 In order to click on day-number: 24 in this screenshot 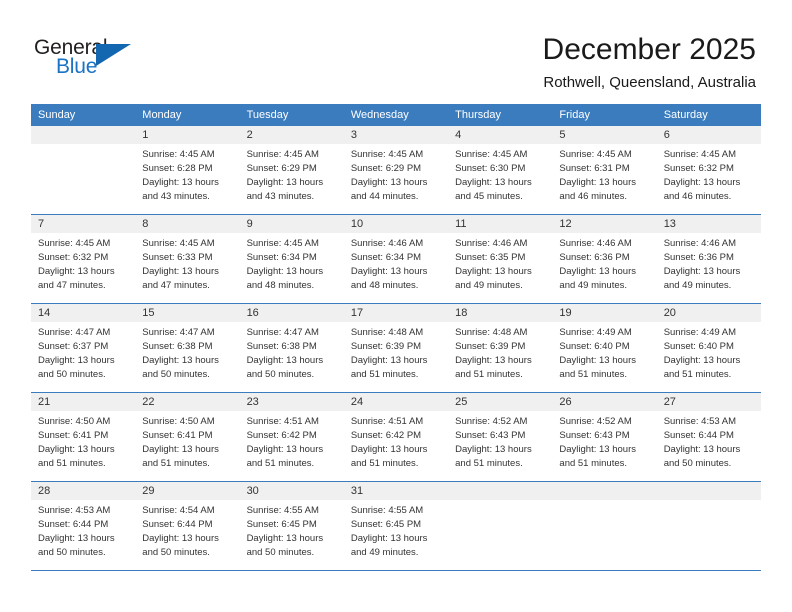, I will do `click(396, 402)`.